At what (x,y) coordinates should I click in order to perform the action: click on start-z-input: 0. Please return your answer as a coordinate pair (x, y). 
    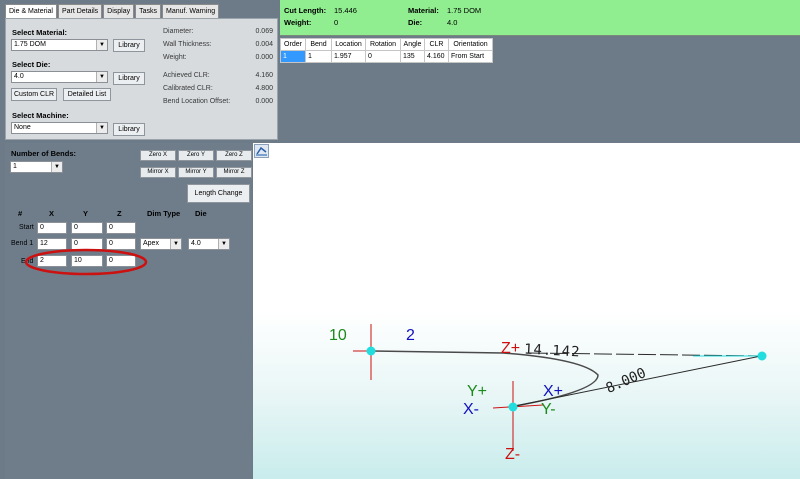
    Looking at the image, I should click on (121, 228).